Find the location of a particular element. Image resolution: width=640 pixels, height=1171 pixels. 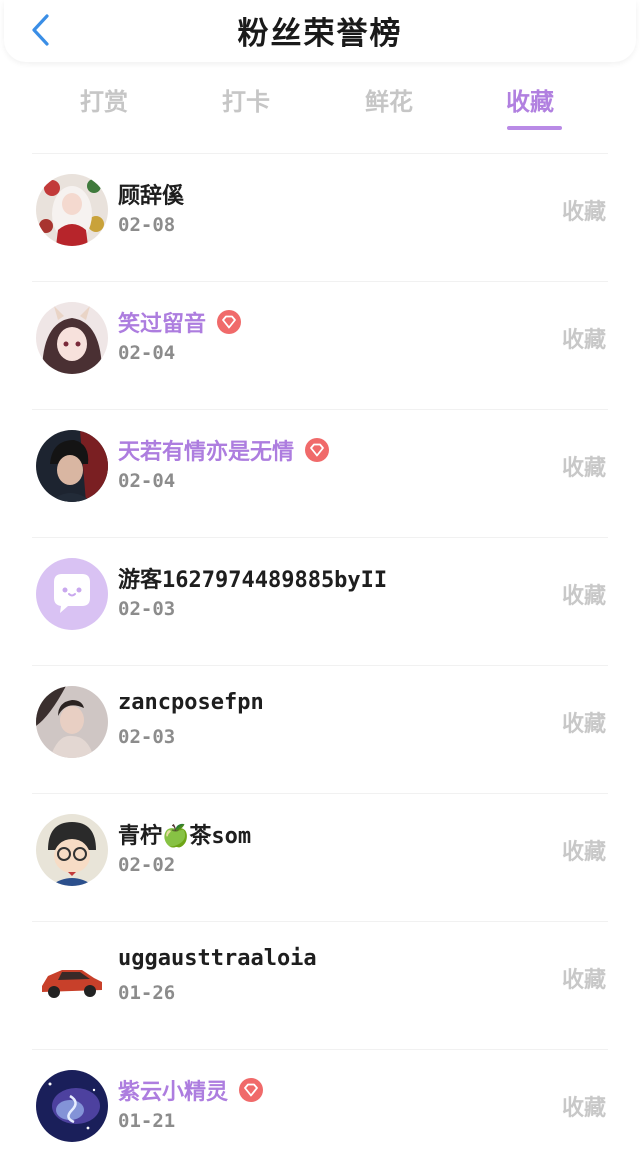

anime-boy-dark-avatar is located at coordinates (72, 466).